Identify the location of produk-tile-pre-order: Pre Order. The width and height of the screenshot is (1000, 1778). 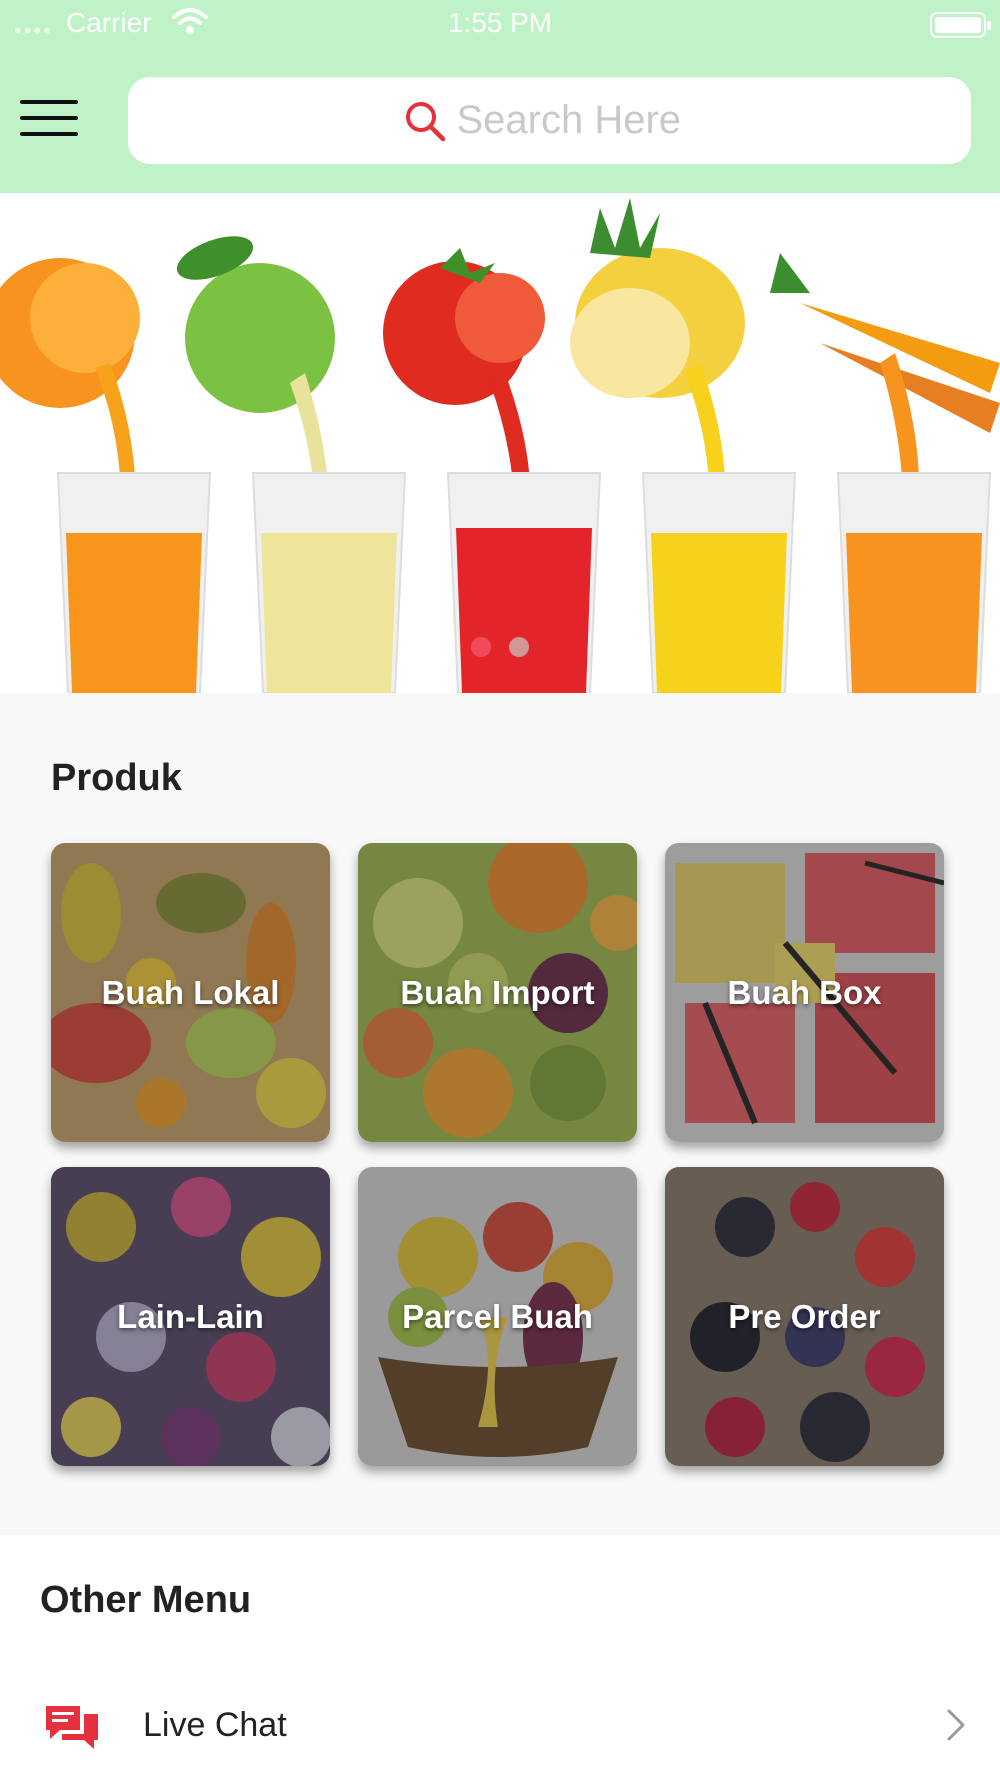
(804, 1316).